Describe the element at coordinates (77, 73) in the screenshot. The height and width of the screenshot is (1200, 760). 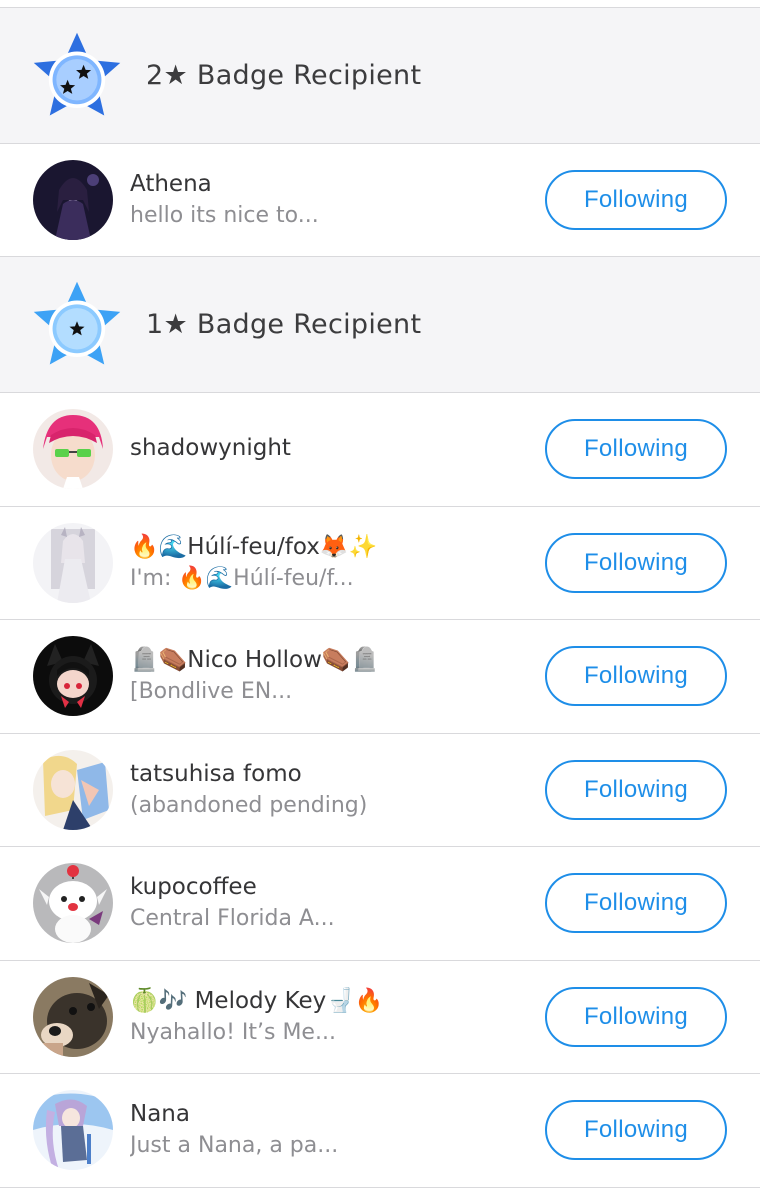
I see `two-star-badge-icon` at that location.